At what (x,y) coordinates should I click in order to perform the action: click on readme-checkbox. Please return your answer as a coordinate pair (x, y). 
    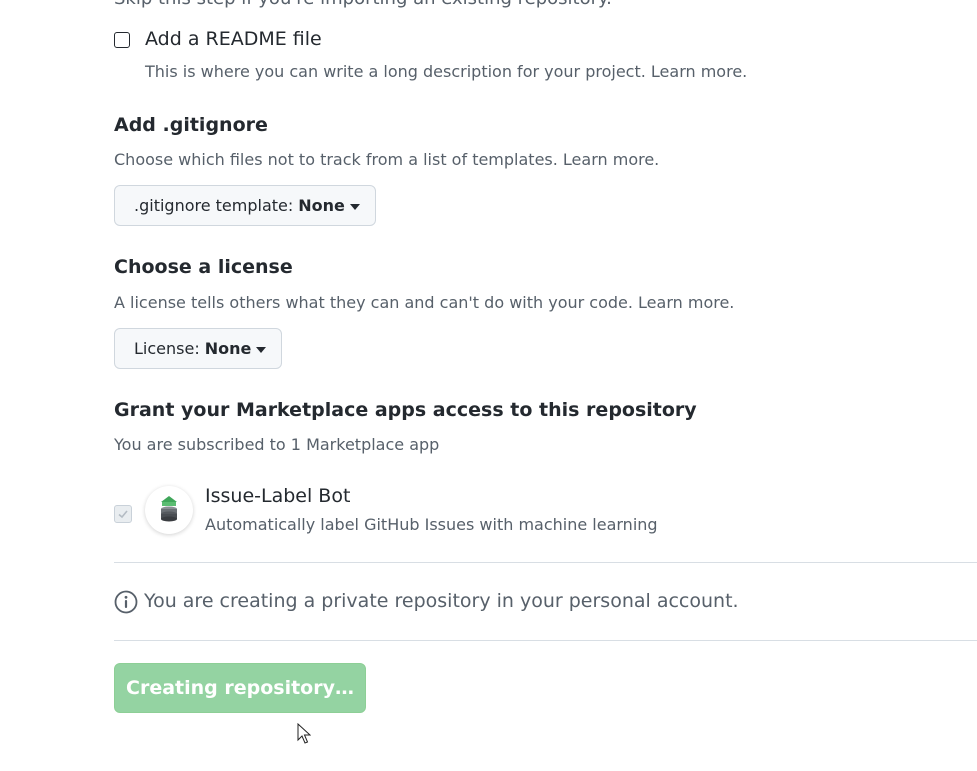
    Looking at the image, I should click on (122, 40).